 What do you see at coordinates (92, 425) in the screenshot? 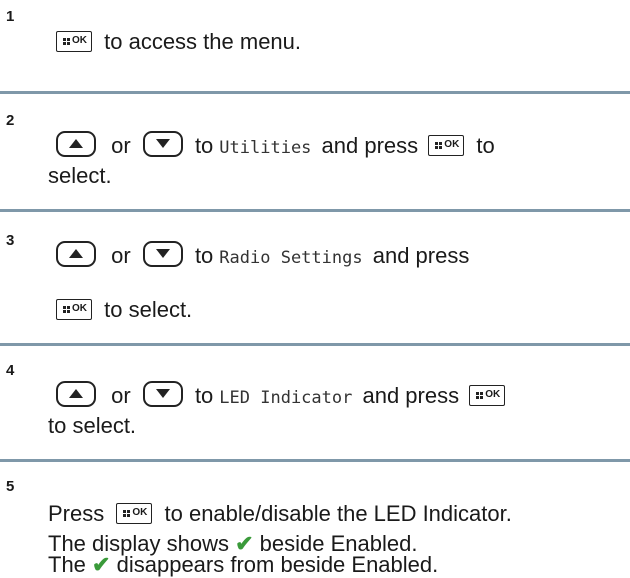
I see `step-text: to select.` at bounding box center [92, 425].